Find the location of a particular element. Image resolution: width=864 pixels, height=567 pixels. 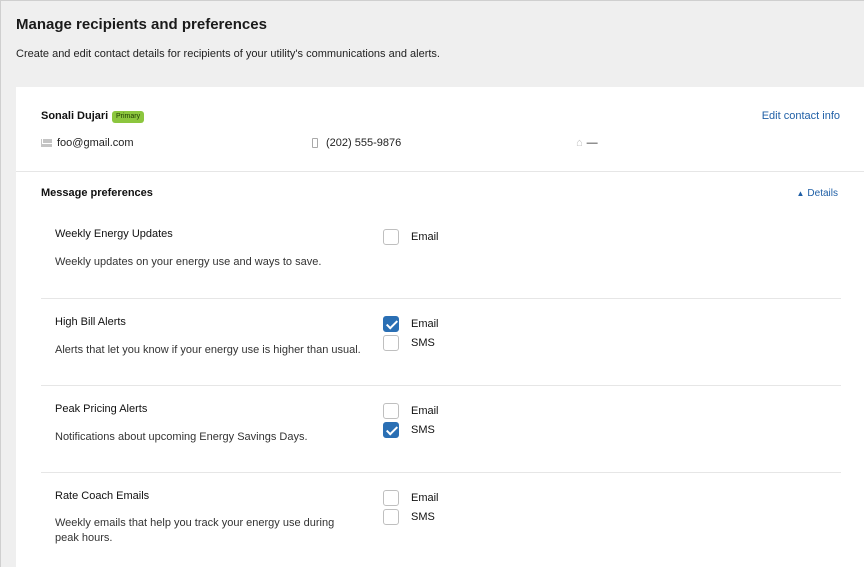

preference-name: Rate Coach Emails is located at coordinates (102, 496).